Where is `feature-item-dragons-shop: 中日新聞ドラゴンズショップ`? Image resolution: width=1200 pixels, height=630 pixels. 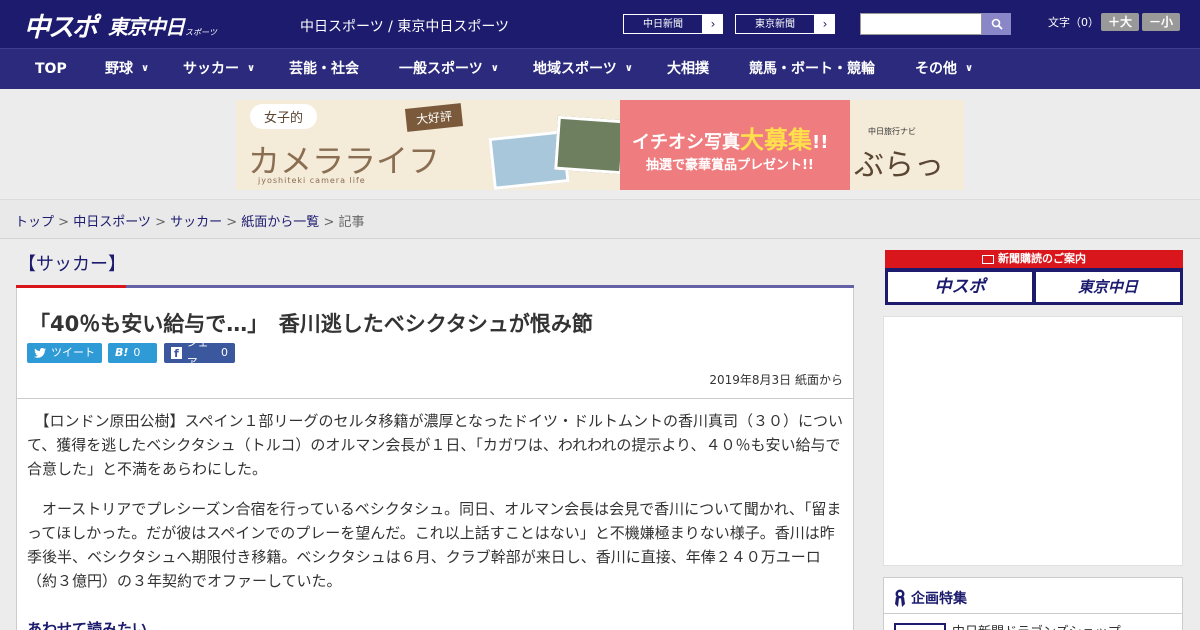
feature-item-dragons-shop: 中日新聞ドラゴンズショップ is located at coordinates (1036, 625).